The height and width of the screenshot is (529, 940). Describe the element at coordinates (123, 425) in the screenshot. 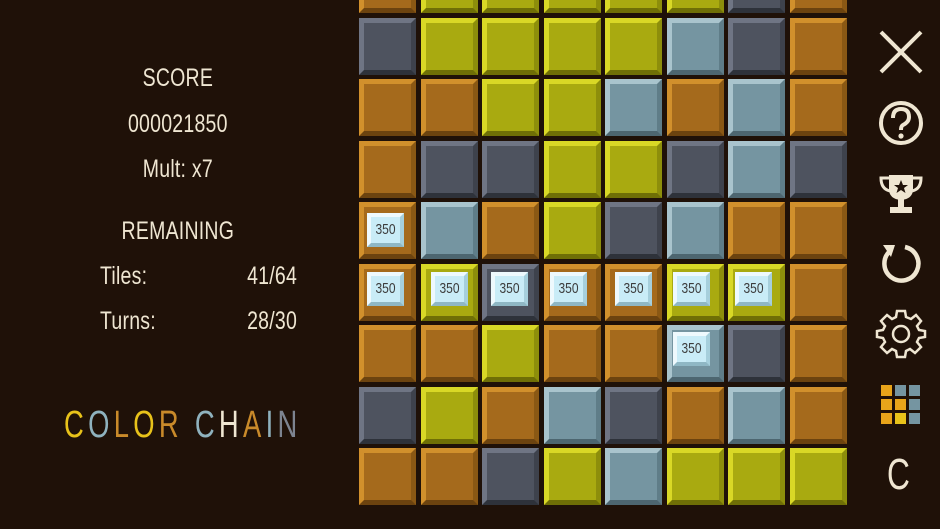

I see `logo-letter: L` at that location.